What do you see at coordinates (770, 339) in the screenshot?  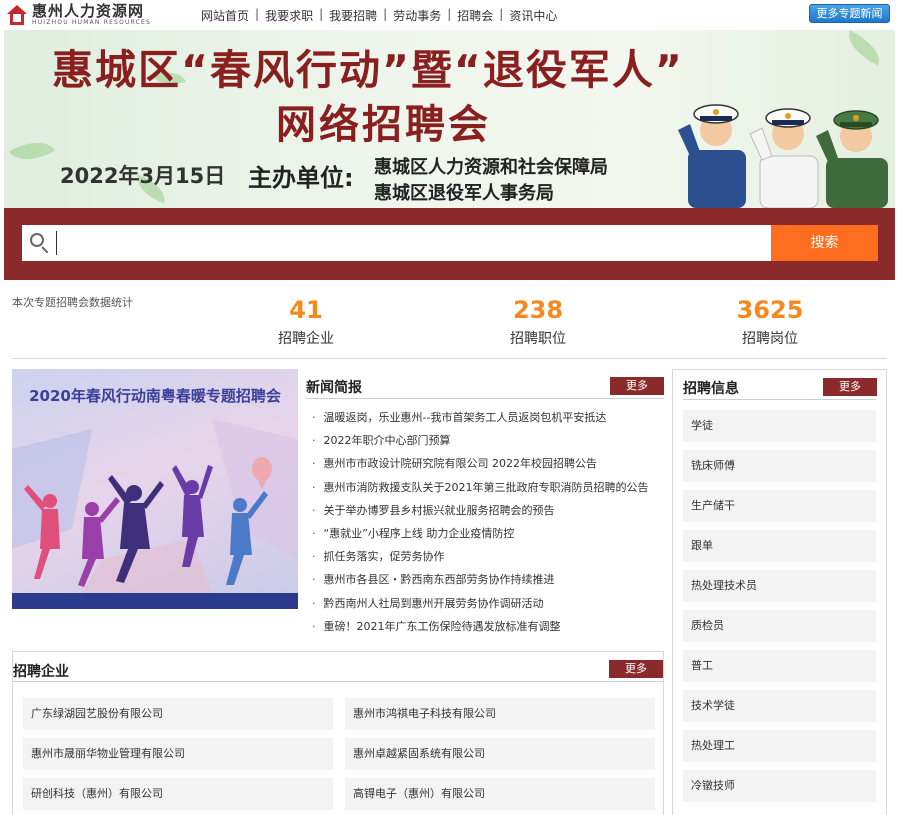 I see `stat-label: 招聘岗位` at bounding box center [770, 339].